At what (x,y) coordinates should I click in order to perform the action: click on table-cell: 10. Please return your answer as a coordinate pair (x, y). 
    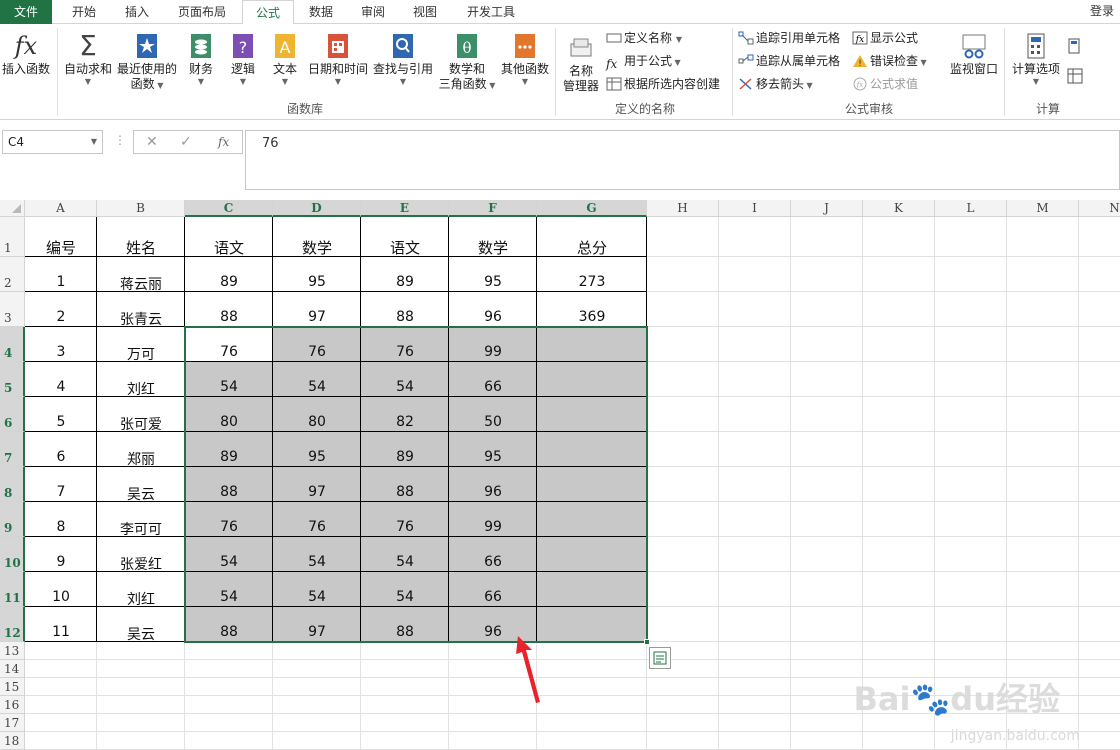
    Looking at the image, I should click on (61, 597).